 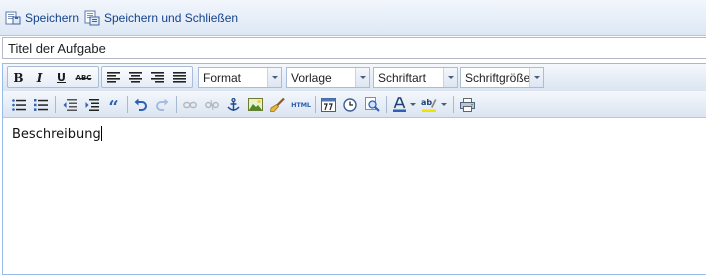 I want to click on align-center-button, so click(x=135, y=77).